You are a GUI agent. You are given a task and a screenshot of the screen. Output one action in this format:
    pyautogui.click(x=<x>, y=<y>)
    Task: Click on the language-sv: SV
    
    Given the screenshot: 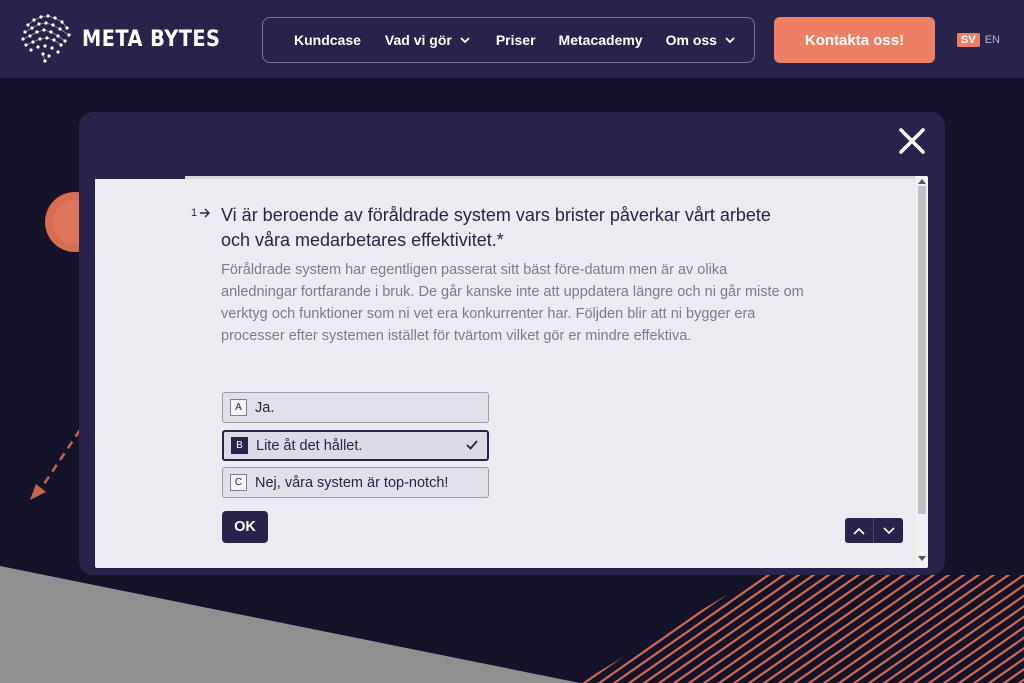 What is the action you would take?
    pyautogui.click(x=968, y=40)
    